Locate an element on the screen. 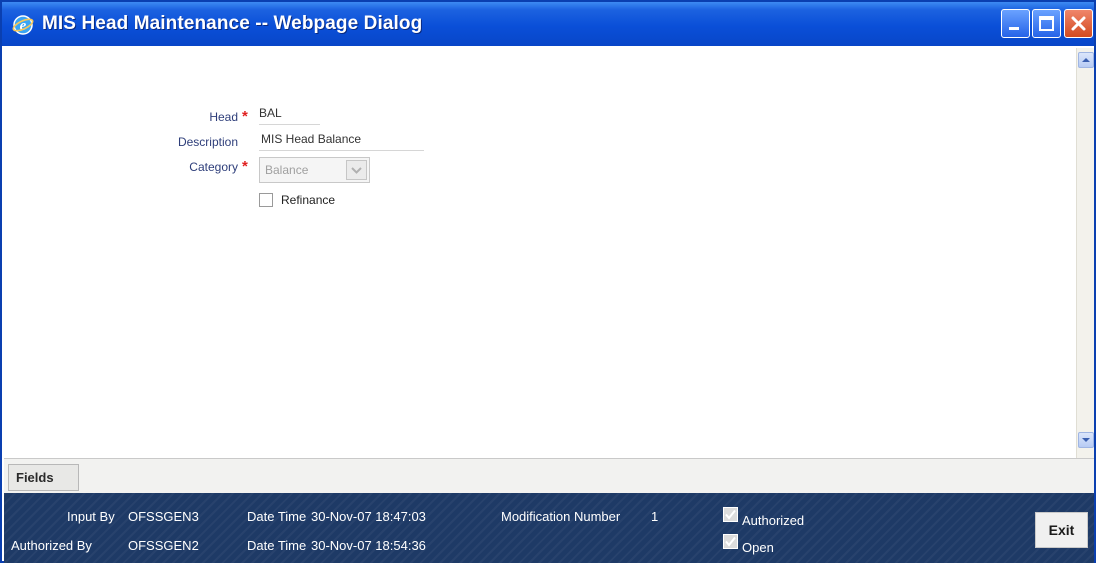  refinance-checkbox is located at coordinates (266, 200).